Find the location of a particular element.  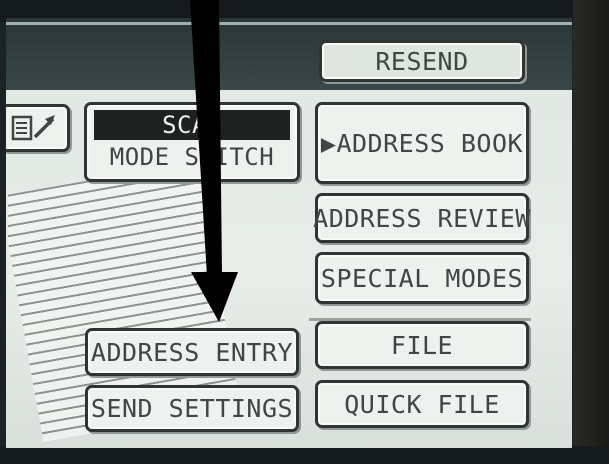

device-bezel-right is located at coordinates (591, 232).